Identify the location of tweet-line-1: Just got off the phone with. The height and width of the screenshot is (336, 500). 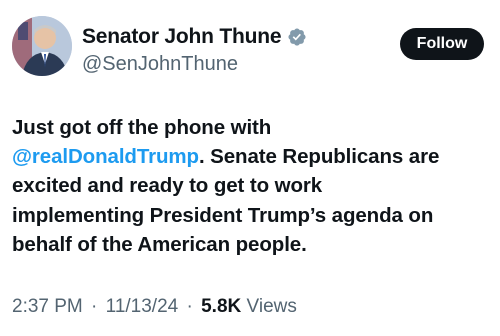
(142, 127).